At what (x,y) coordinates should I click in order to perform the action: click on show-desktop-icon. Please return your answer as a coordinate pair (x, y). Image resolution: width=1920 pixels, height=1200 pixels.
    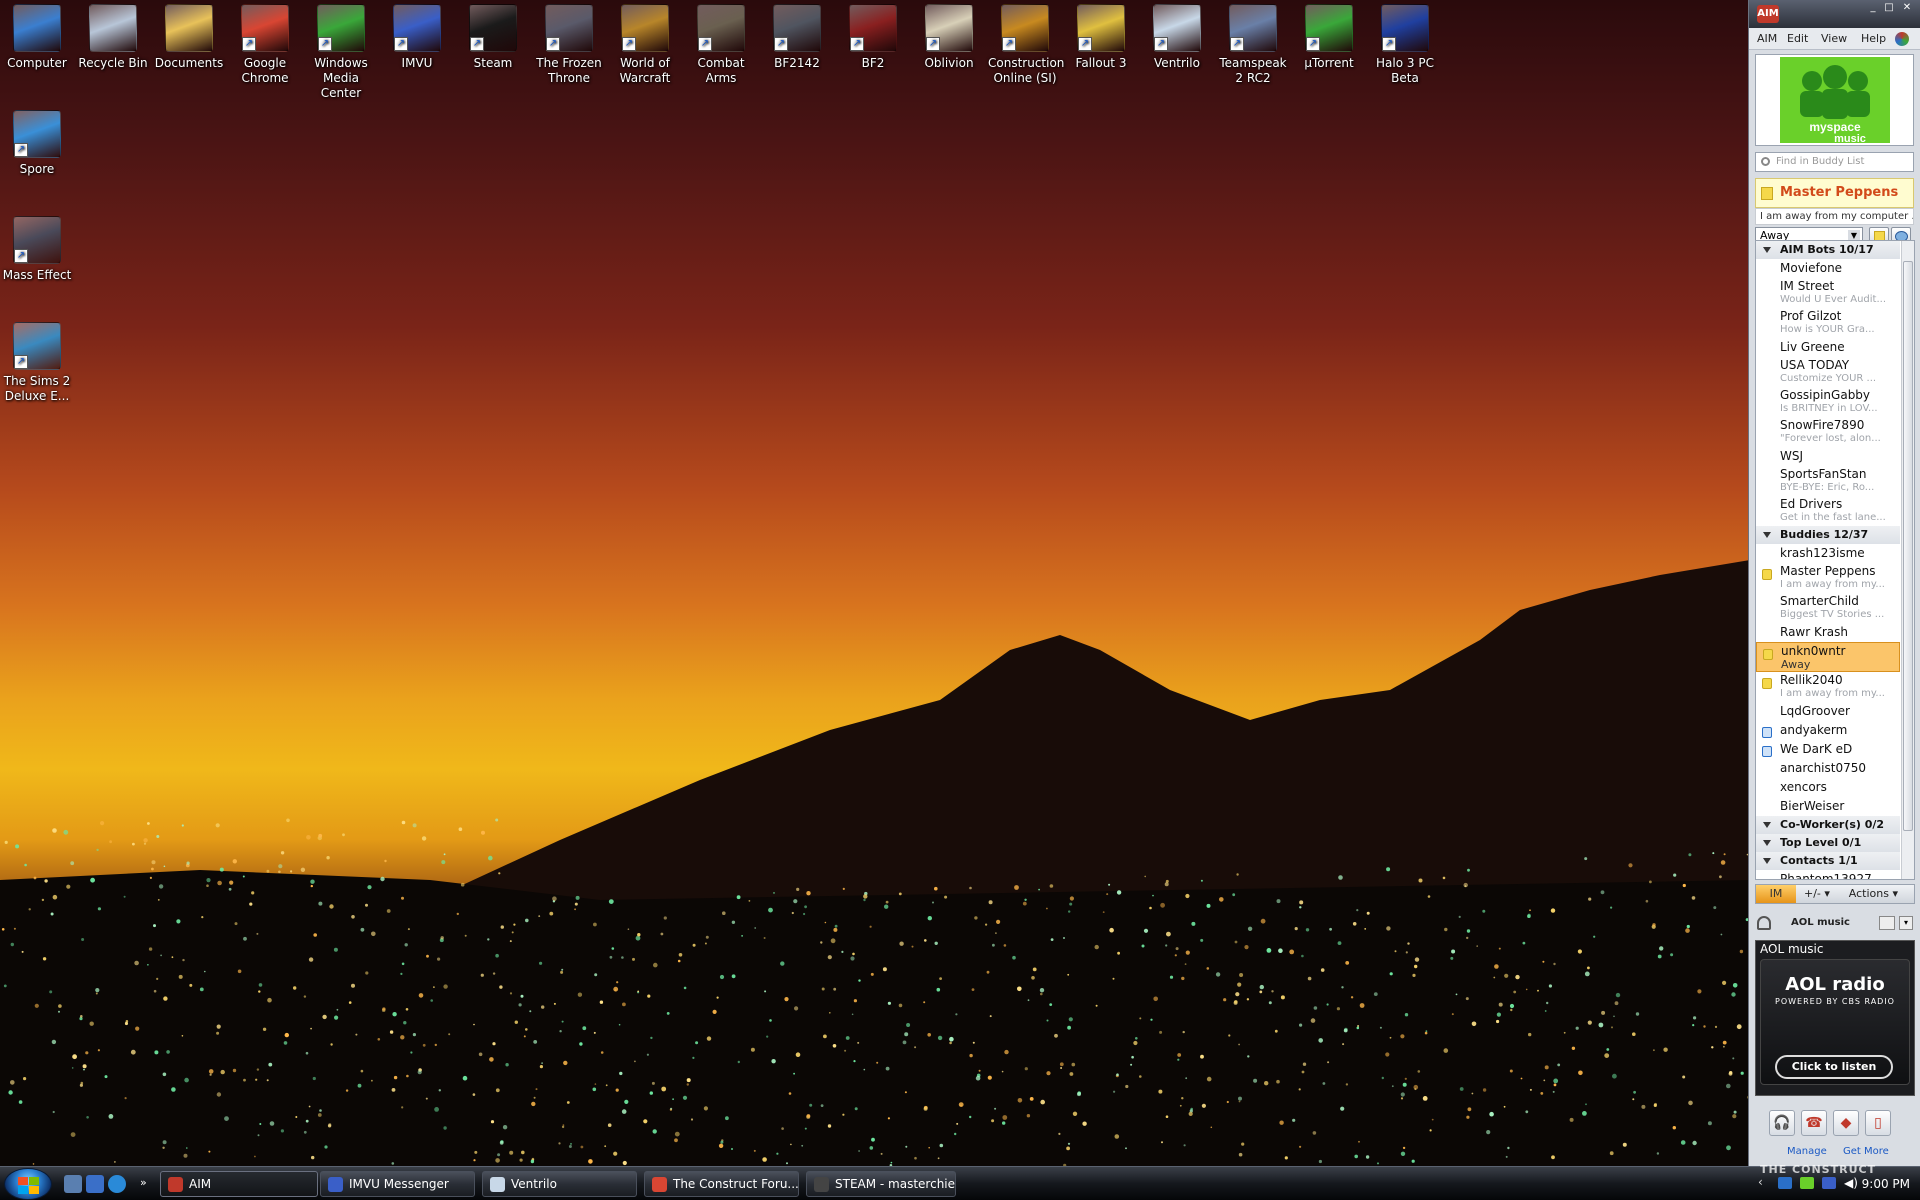
    Looking at the image, I should click on (73, 1184).